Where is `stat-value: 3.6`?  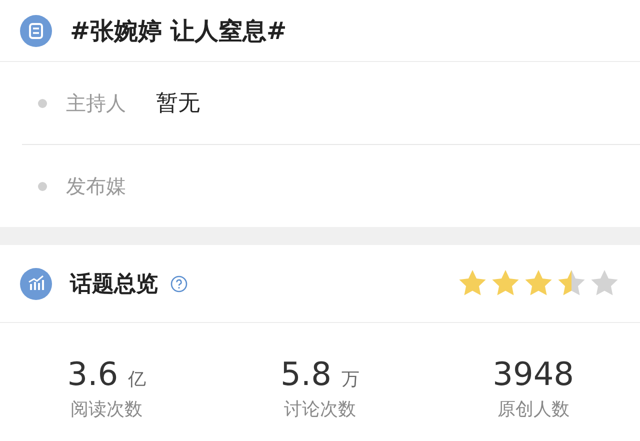 stat-value: 3.6 is located at coordinates (92, 374).